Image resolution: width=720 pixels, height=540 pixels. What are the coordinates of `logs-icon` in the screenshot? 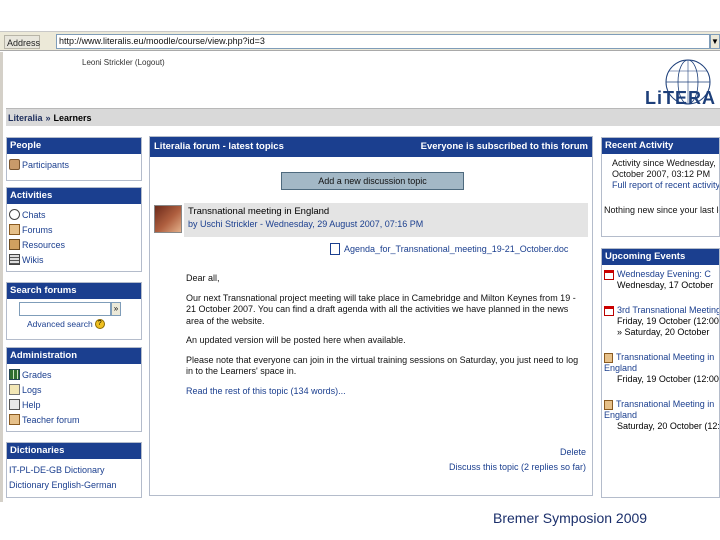 It's located at (14, 389).